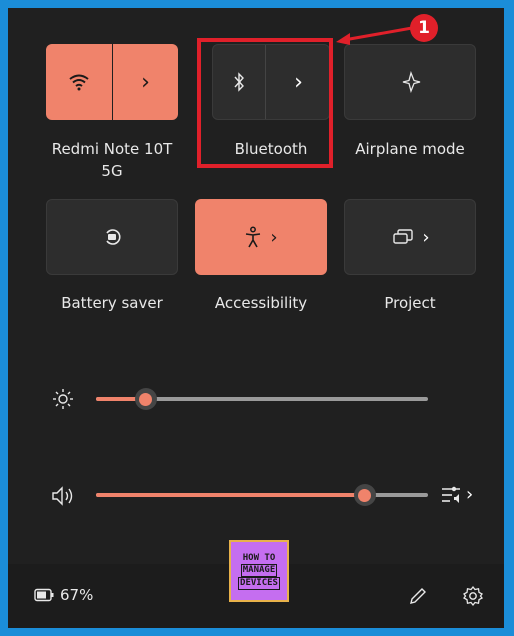 Image resolution: width=514 pixels, height=636 pixels. Describe the element at coordinates (410, 149) in the screenshot. I see `airplane-mode-label: Airplane mode` at that location.